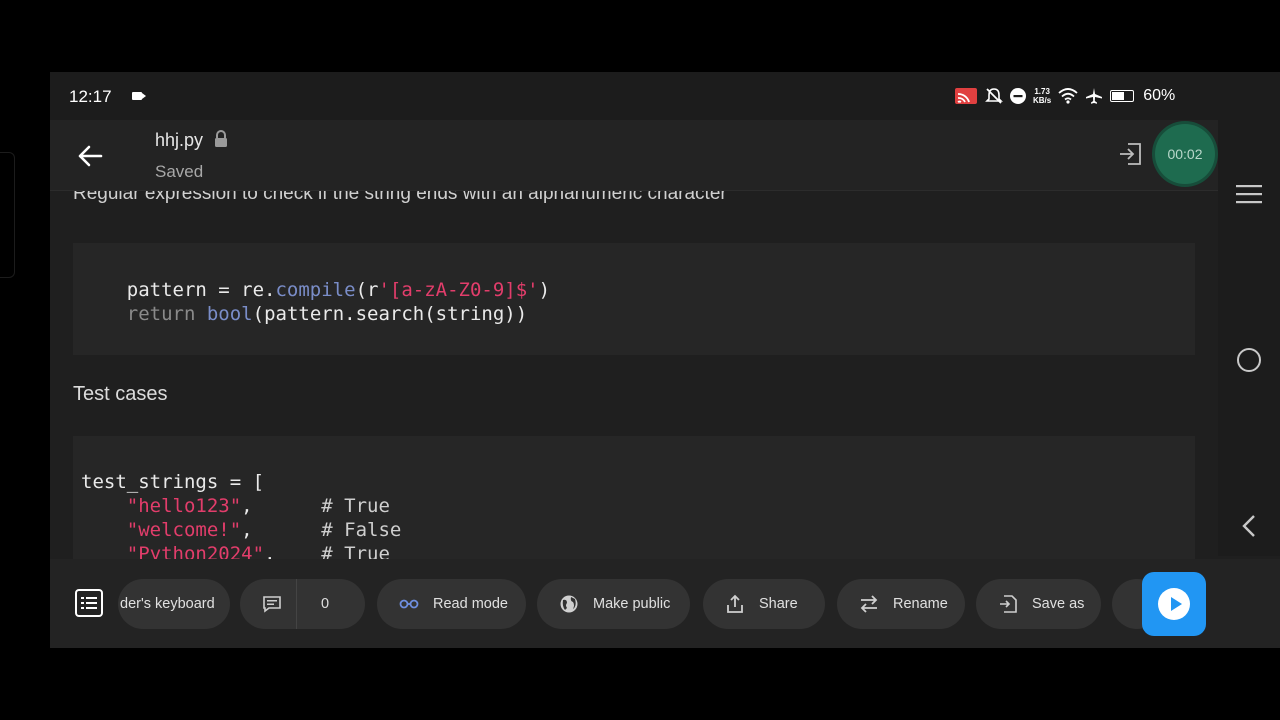 The height and width of the screenshot is (720, 1280). I want to click on mute-bell-icon, so click(994, 96).